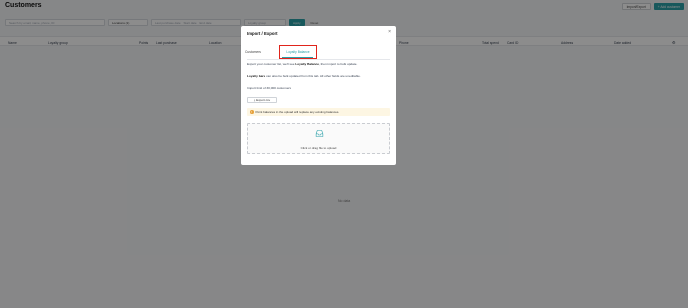  Describe the element at coordinates (318, 148) in the screenshot. I see `upload-text: Click or drag file to upload` at that location.